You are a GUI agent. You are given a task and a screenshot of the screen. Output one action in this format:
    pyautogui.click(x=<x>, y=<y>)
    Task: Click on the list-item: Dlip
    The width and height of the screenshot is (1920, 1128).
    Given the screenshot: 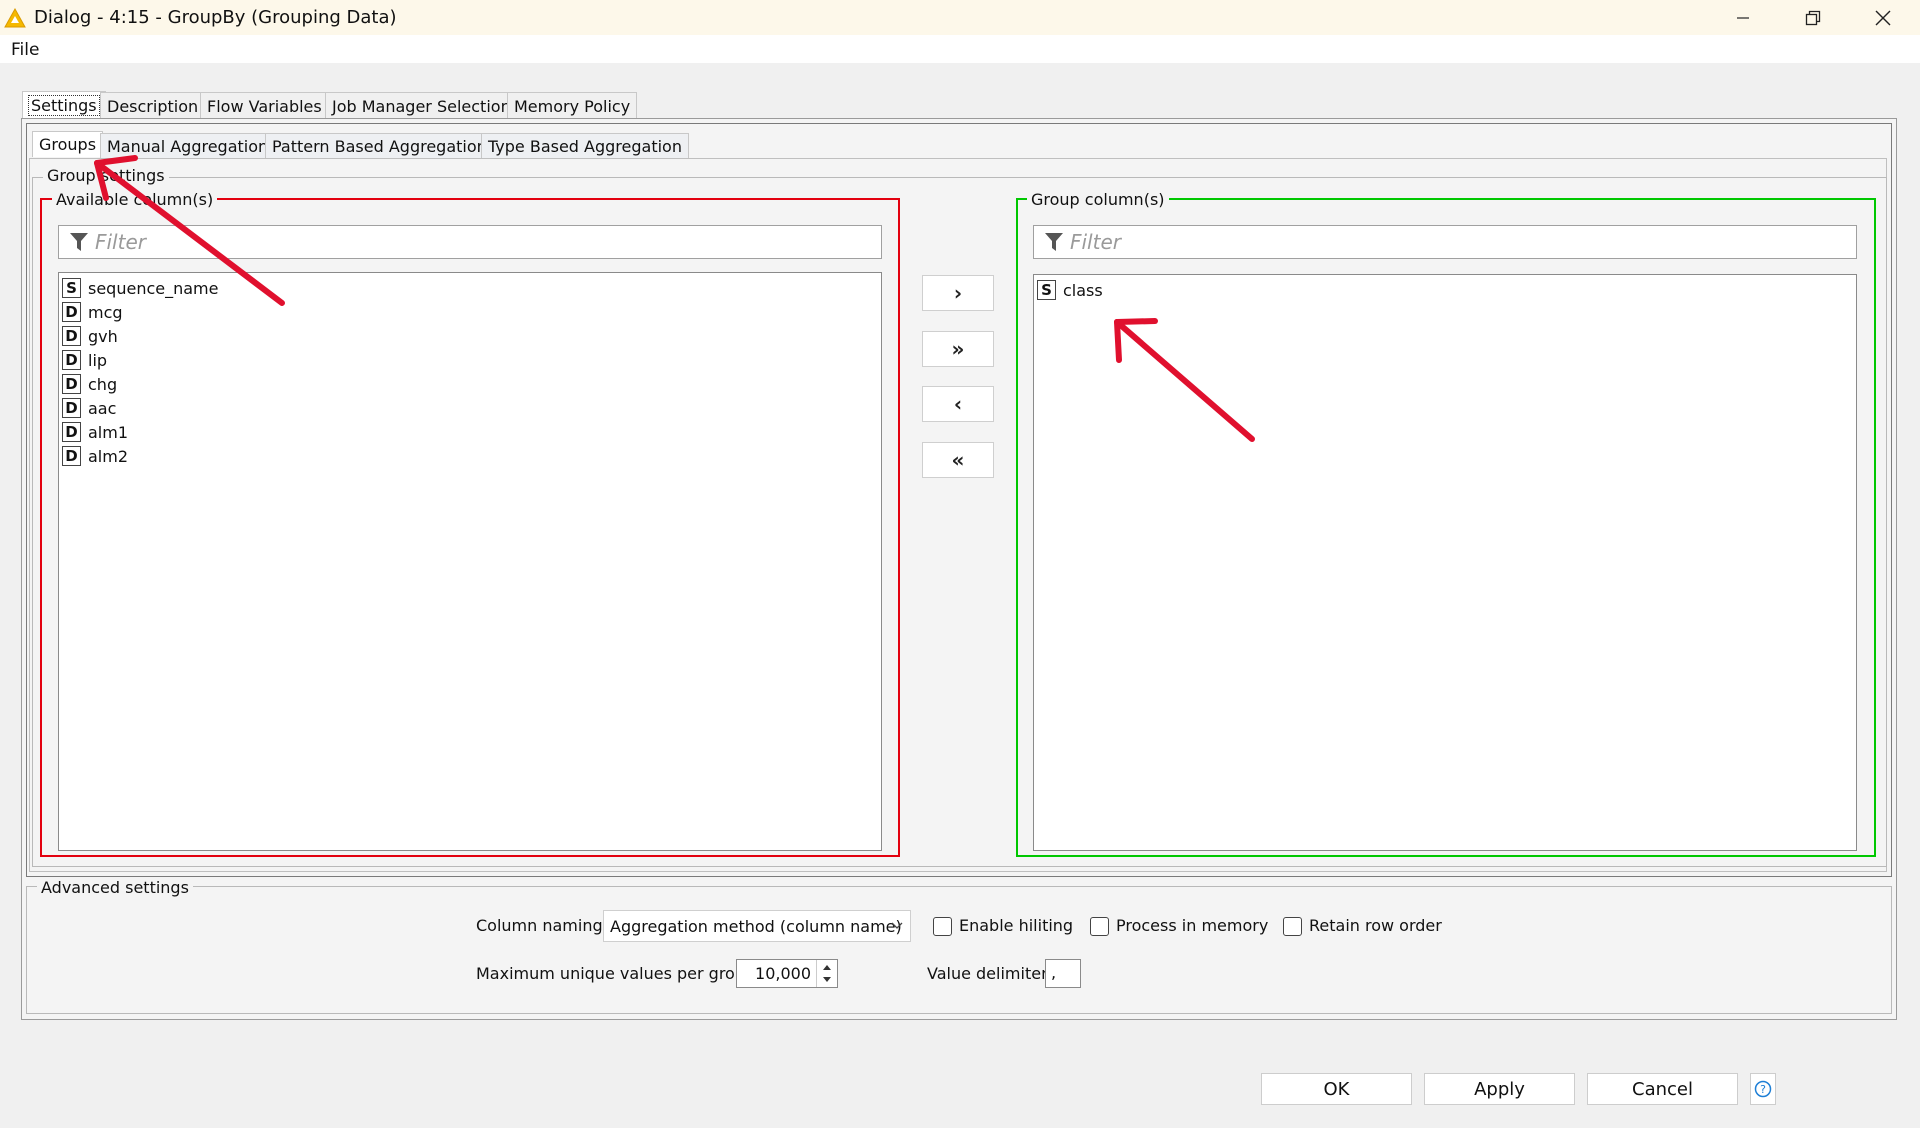 What is the action you would take?
    pyautogui.click(x=470, y=360)
    